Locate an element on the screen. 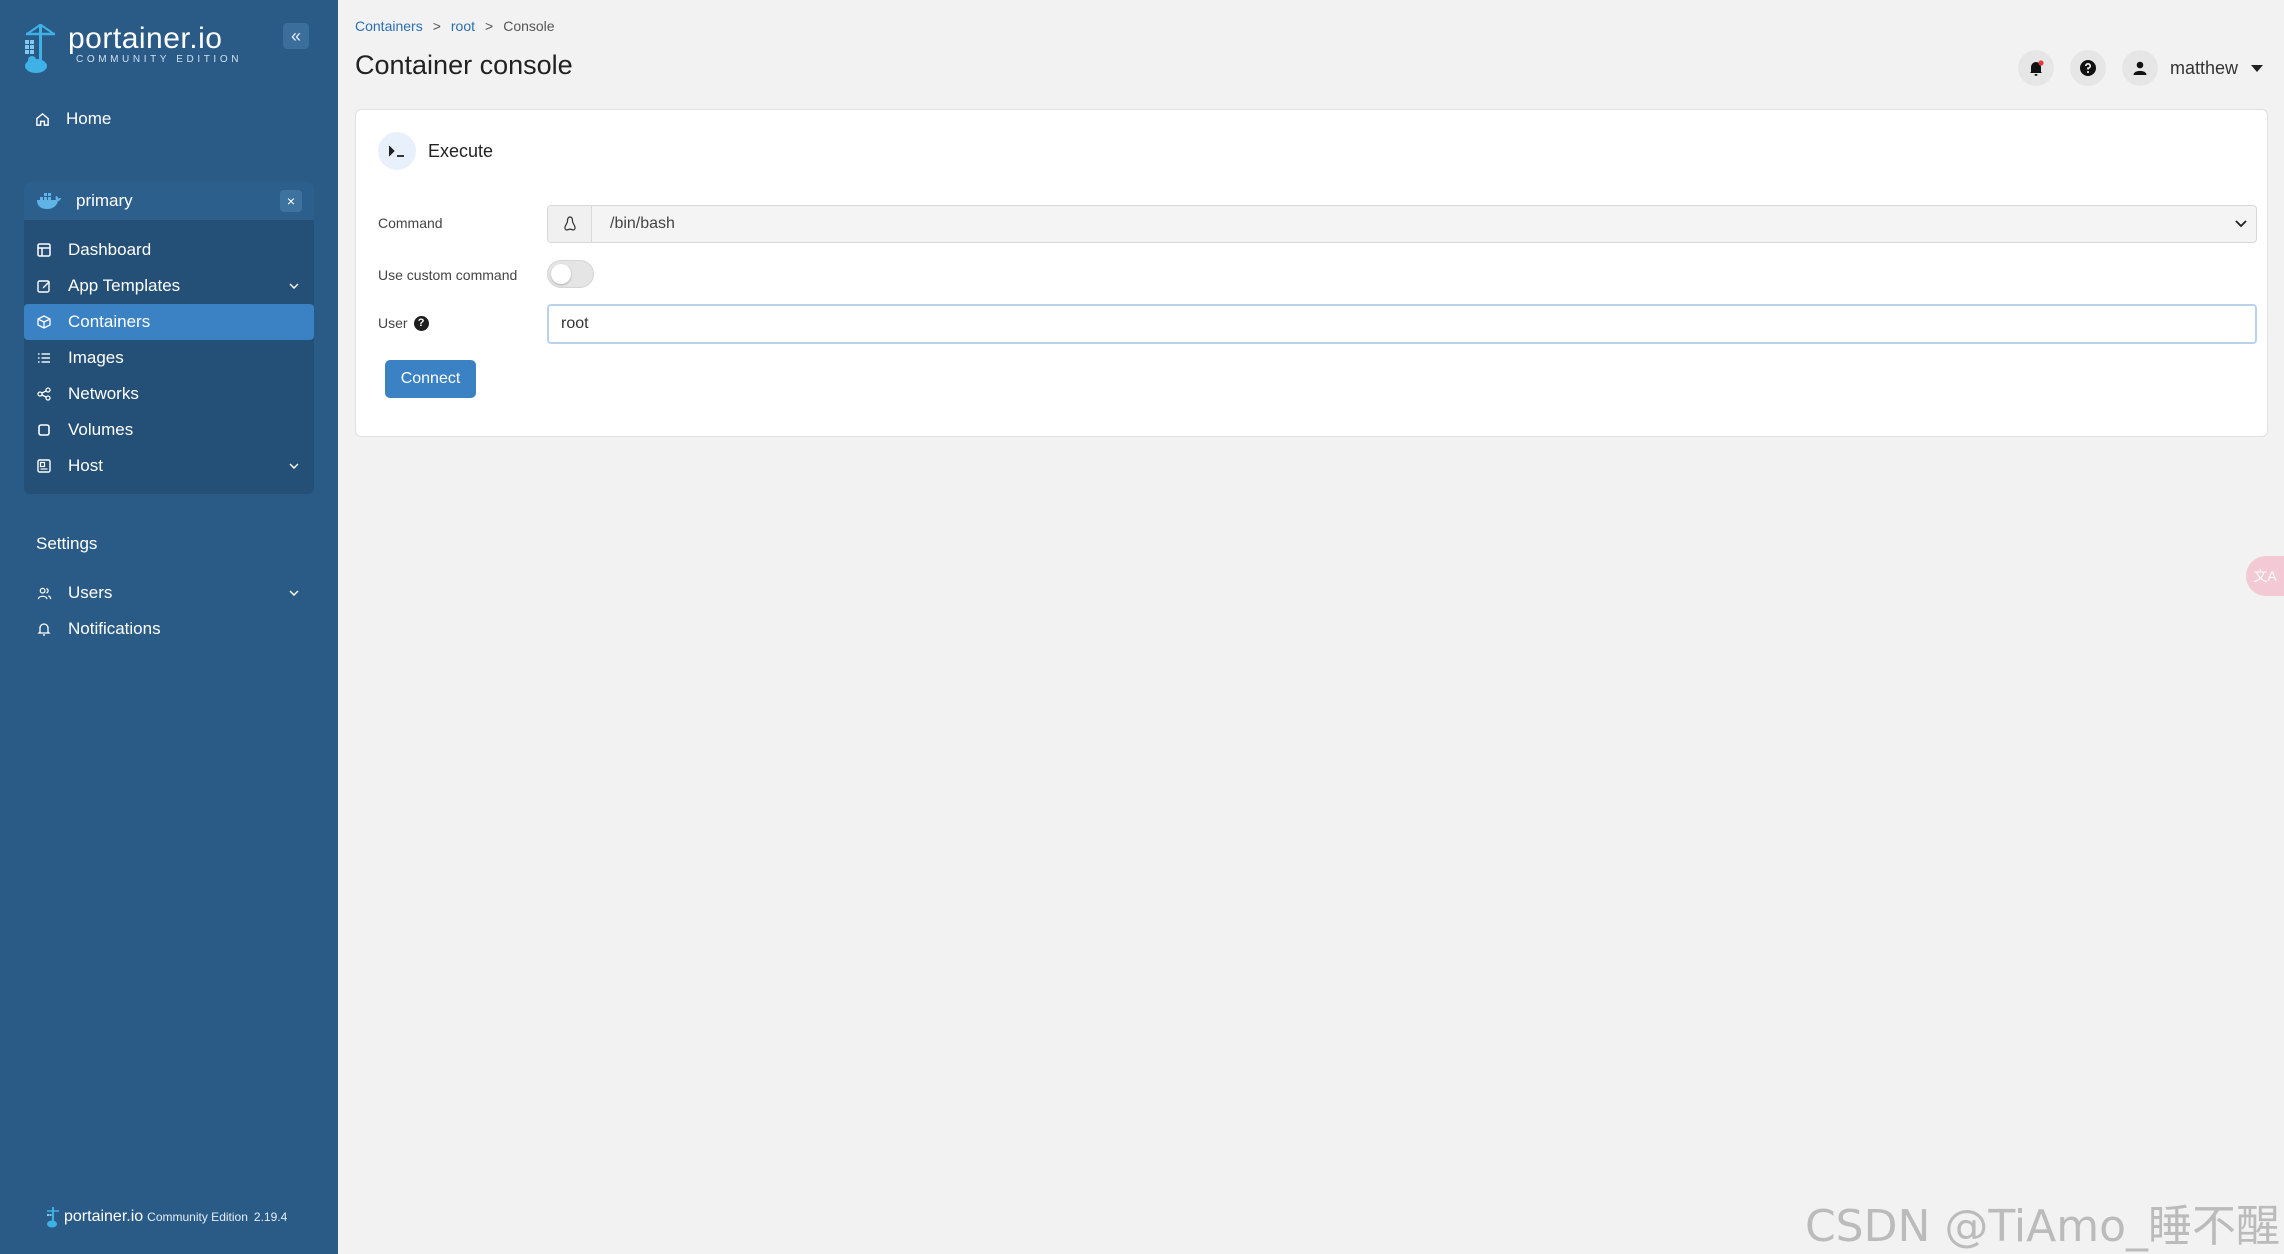 This screenshot has height=1254, width=2284. notifications-button is located at coordinates (2035, 68).